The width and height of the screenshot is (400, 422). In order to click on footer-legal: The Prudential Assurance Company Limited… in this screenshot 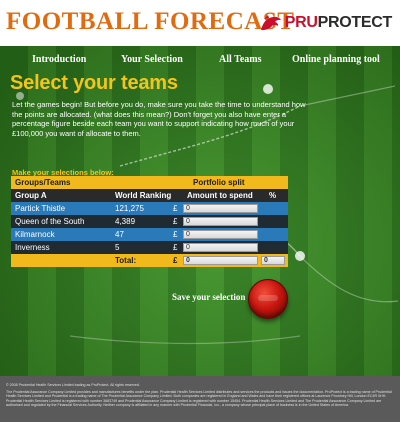, I will do `click(199, 398)`.